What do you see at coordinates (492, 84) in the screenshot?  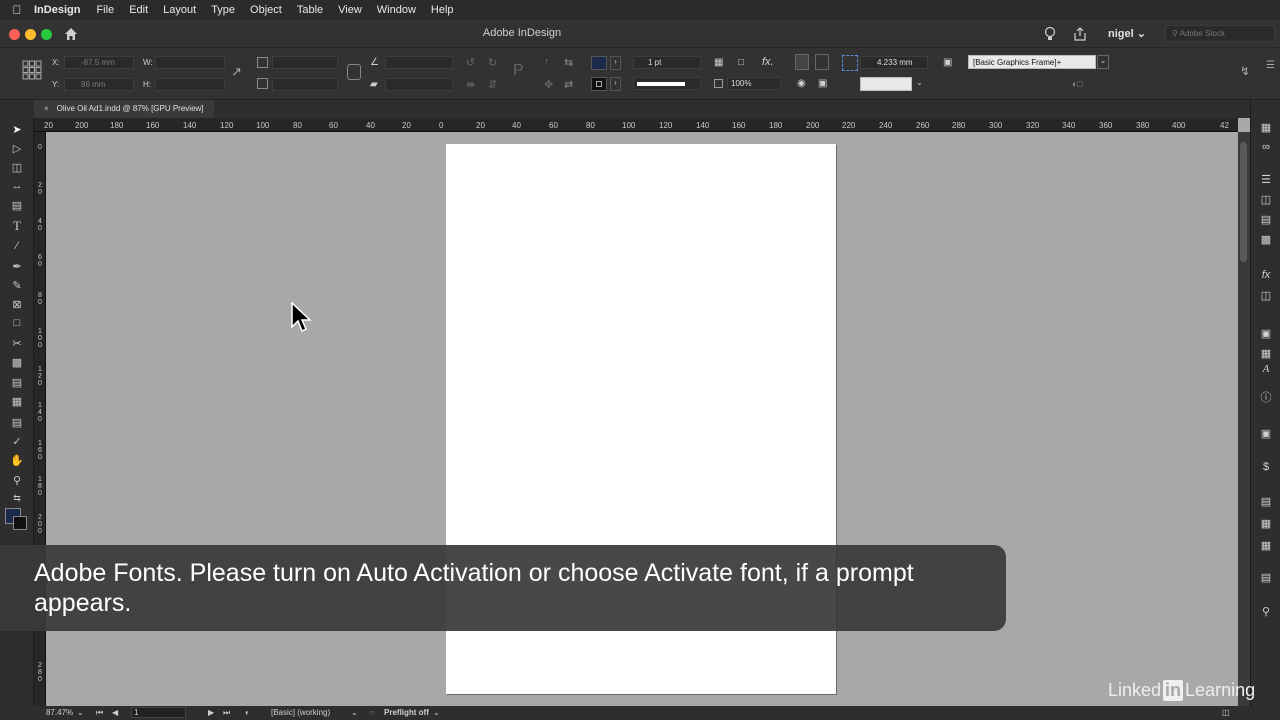 I see `flip-vertical-icon: ⇵` at bounding box center [492, 84].